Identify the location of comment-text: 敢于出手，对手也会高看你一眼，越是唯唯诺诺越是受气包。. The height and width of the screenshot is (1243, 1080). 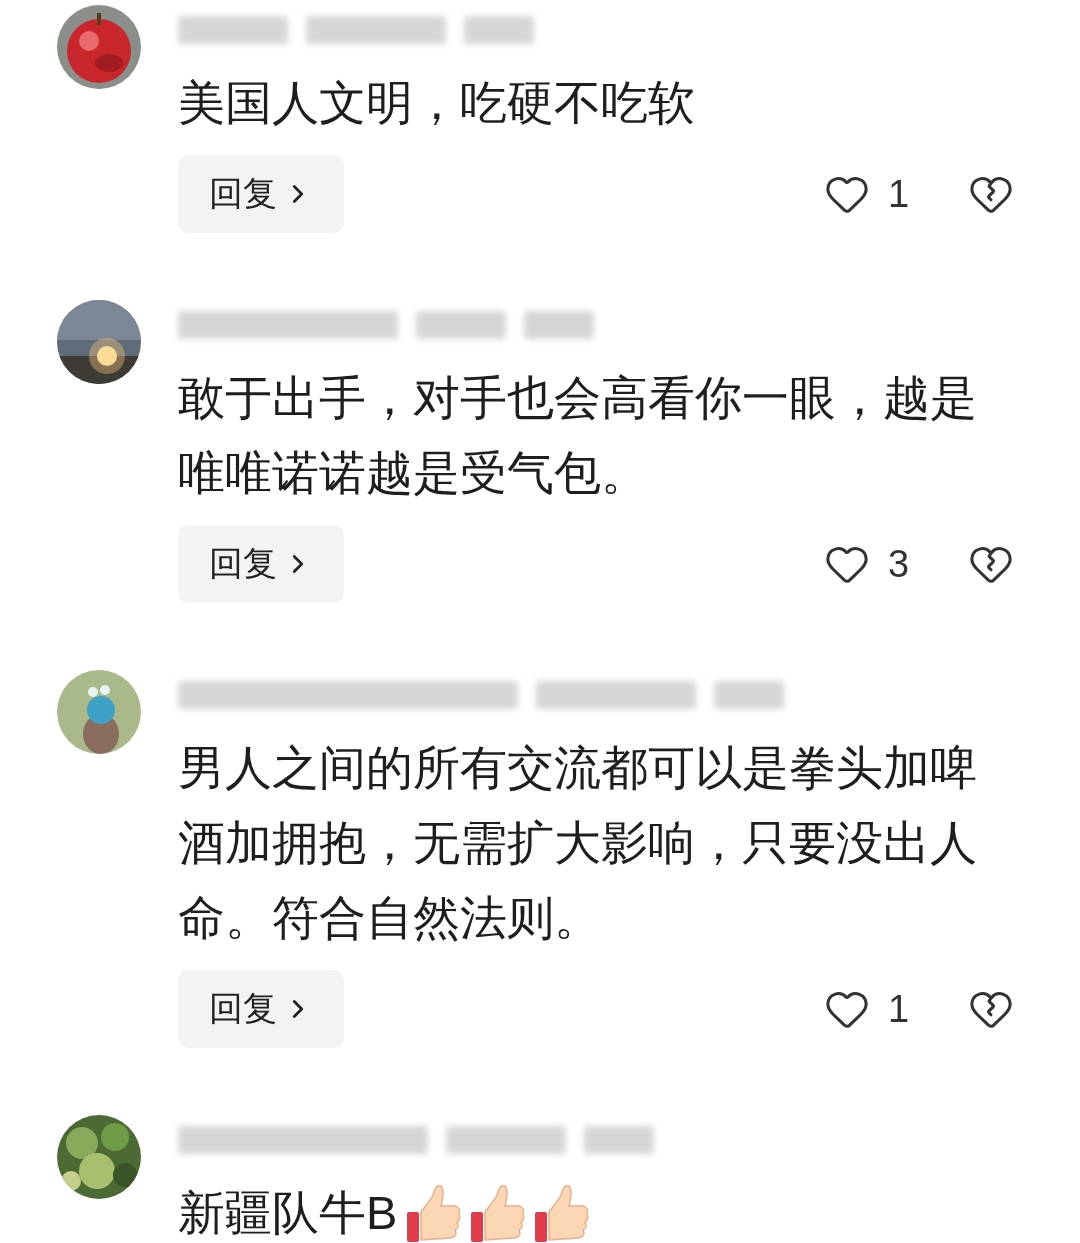
(578, 435).